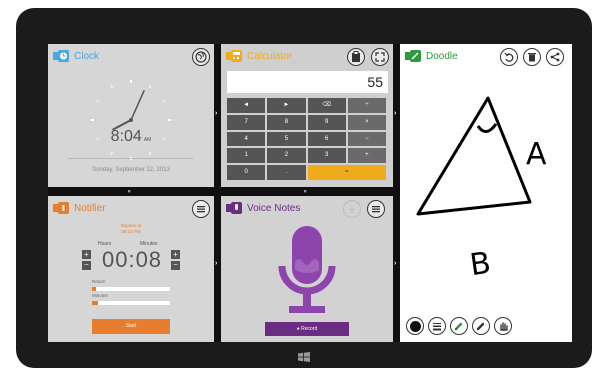 This screenshot has height=374, width=608. I want to click on menu-icon, so click(201, 209).